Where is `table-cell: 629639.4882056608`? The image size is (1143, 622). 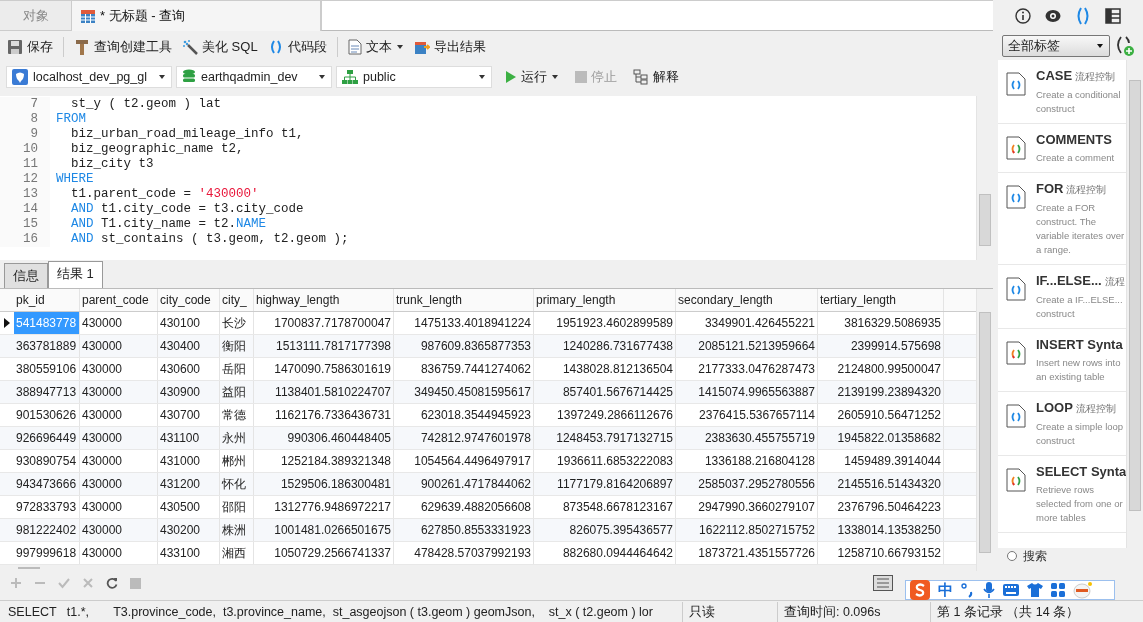
table-cell: 629639.4882056608 is located at coordinates (464, 507).